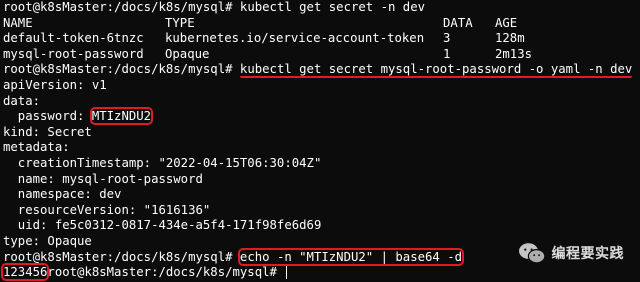 The height and width of the screenshot is (282, 640). What do you see at coordinates (47, 116) in the screenshot?
I see `yaml-password-key: password:` at bounding box center [47, 116].